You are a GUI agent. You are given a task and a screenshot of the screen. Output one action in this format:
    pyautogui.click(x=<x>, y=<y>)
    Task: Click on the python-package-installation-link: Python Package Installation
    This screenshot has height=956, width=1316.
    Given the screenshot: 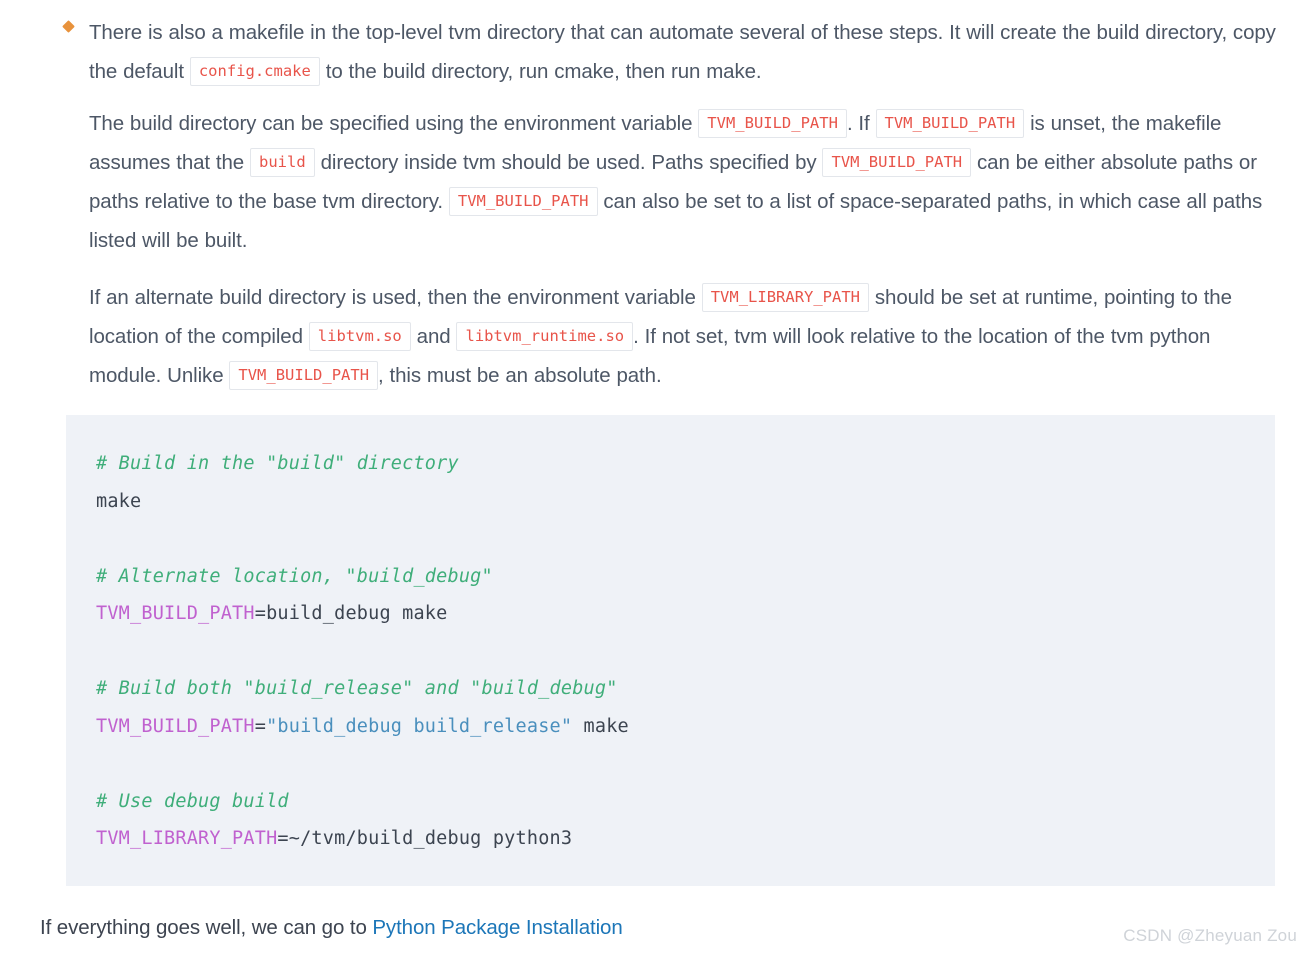 What is the action you would take?
    pyautogui.click(x=497, y=927)
    